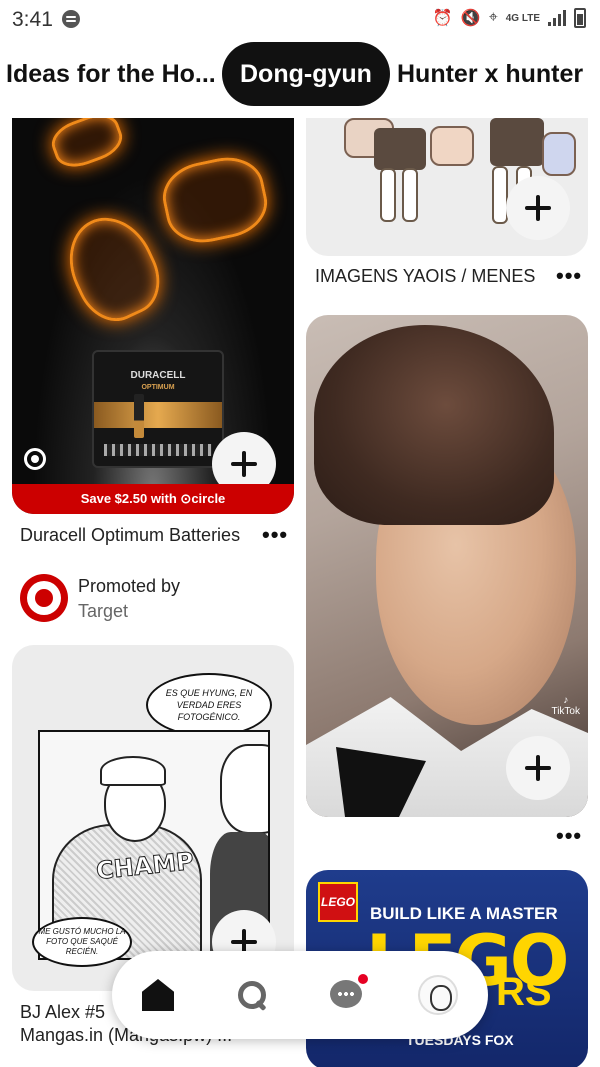 The height and width of the screenshot is (1067, 600). Describe the element at coordinates (470, 18) in the screenshot. I see `mute-icon: 🔇` at that location.